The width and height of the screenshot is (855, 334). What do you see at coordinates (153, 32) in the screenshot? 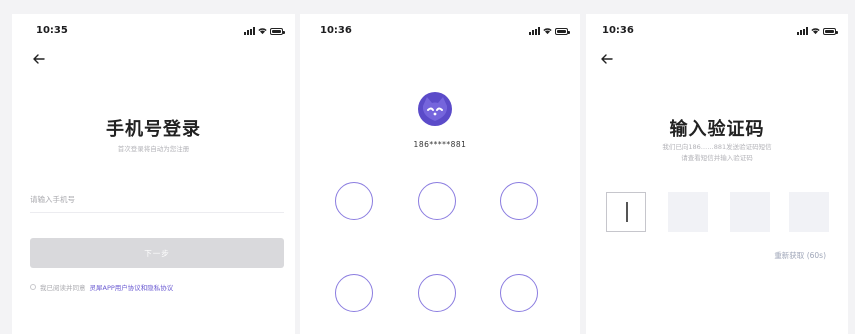
I see `status-bar: 10:35` at bounding box center [153, 32].